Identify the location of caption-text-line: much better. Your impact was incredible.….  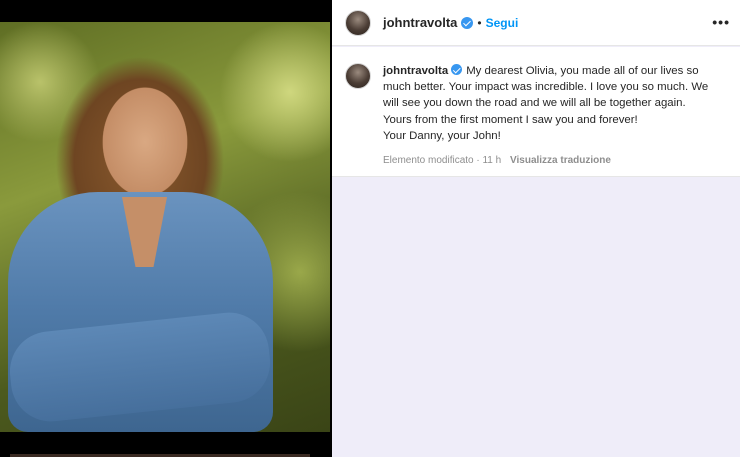
(546, 87).